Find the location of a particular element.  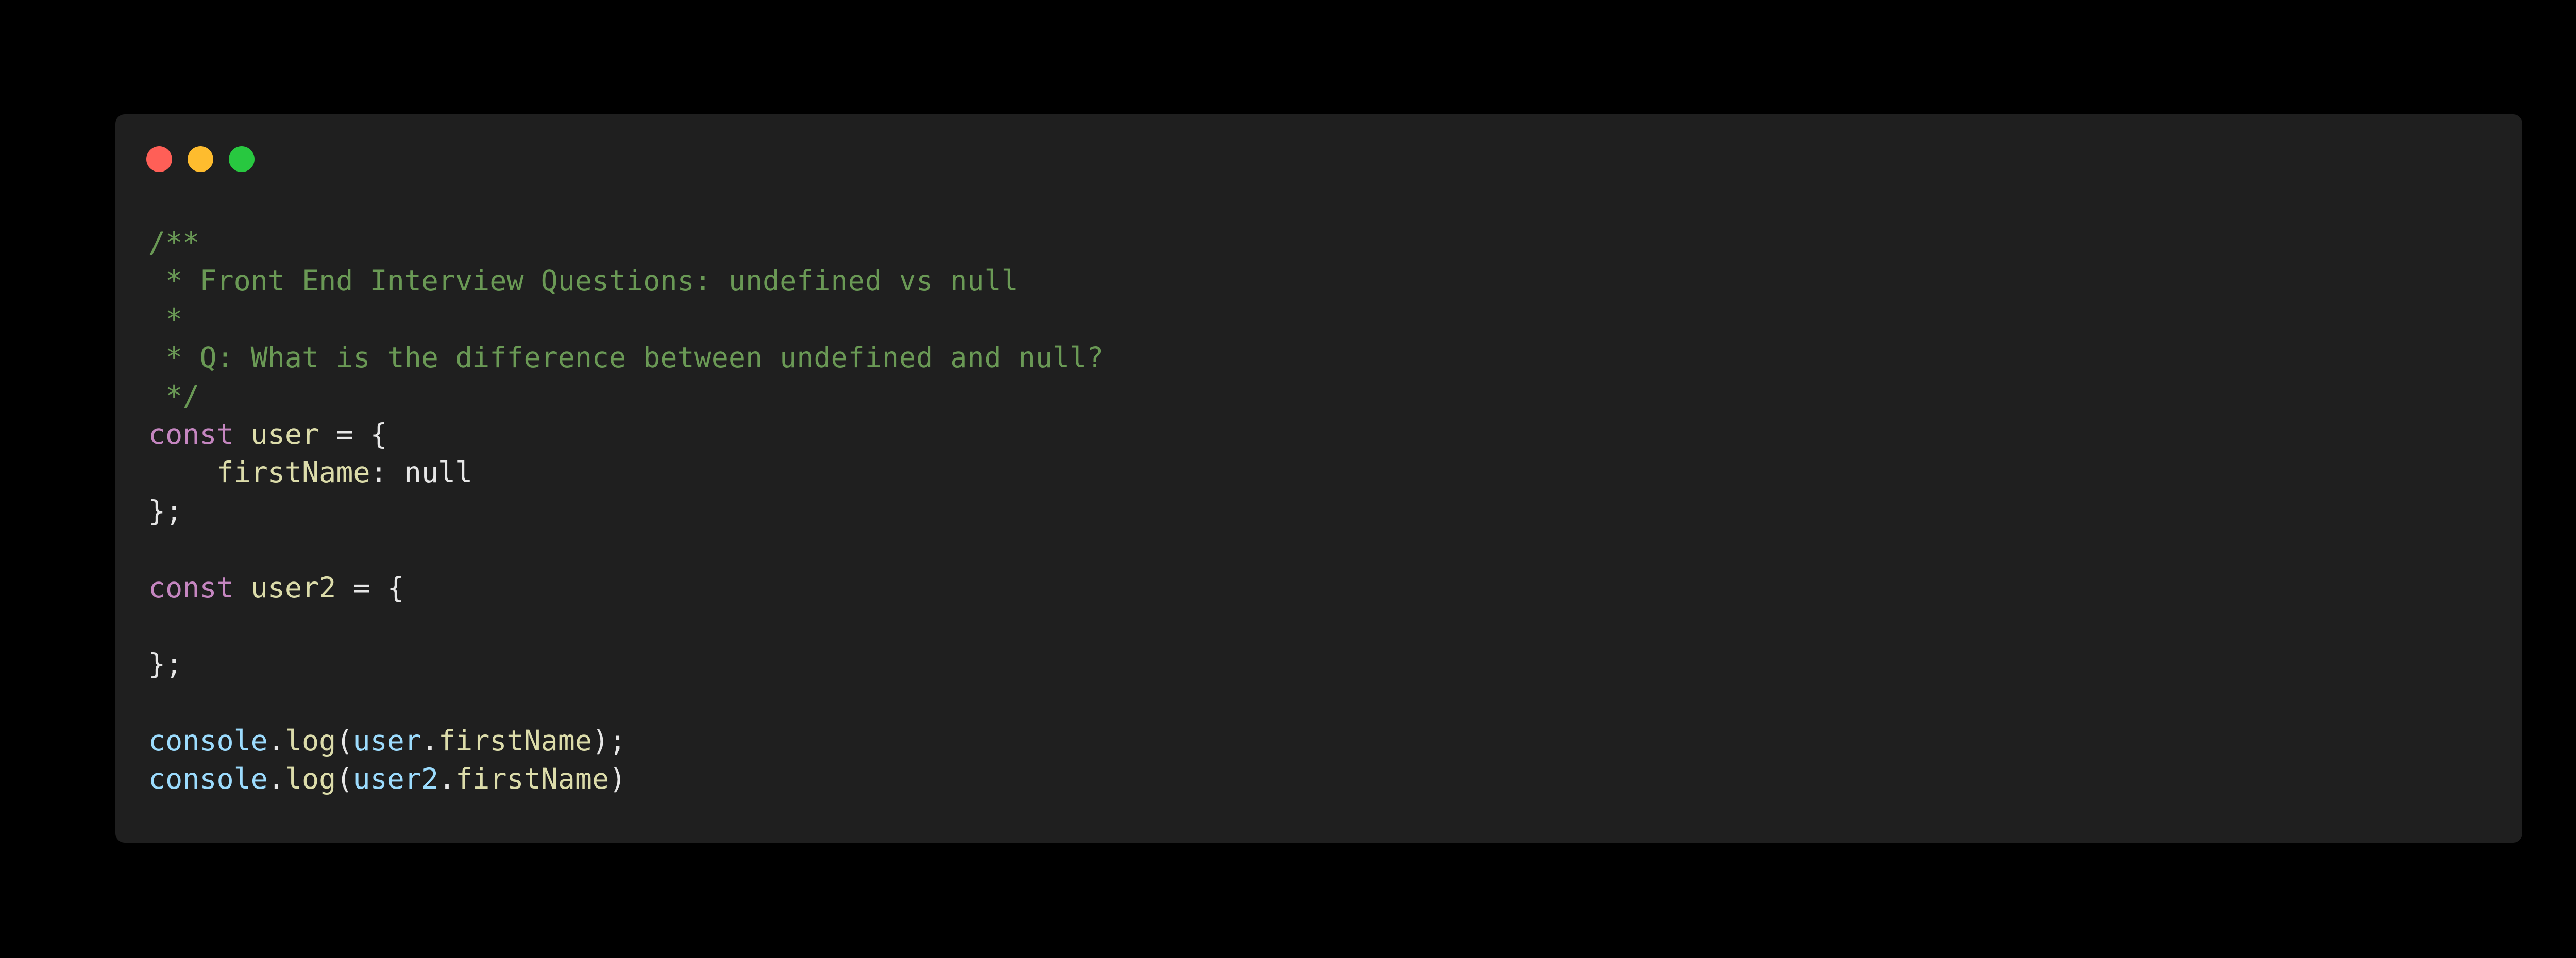

comment-text: /** is located at coordinates (174, 242).